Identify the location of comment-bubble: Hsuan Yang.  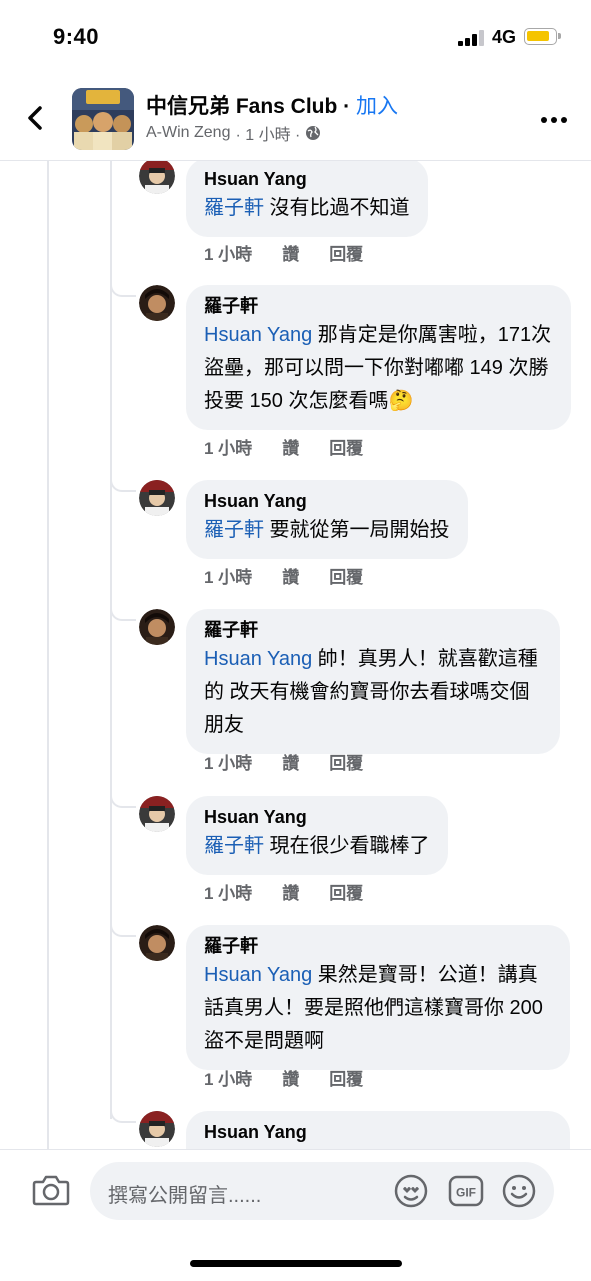
(378, 1130).